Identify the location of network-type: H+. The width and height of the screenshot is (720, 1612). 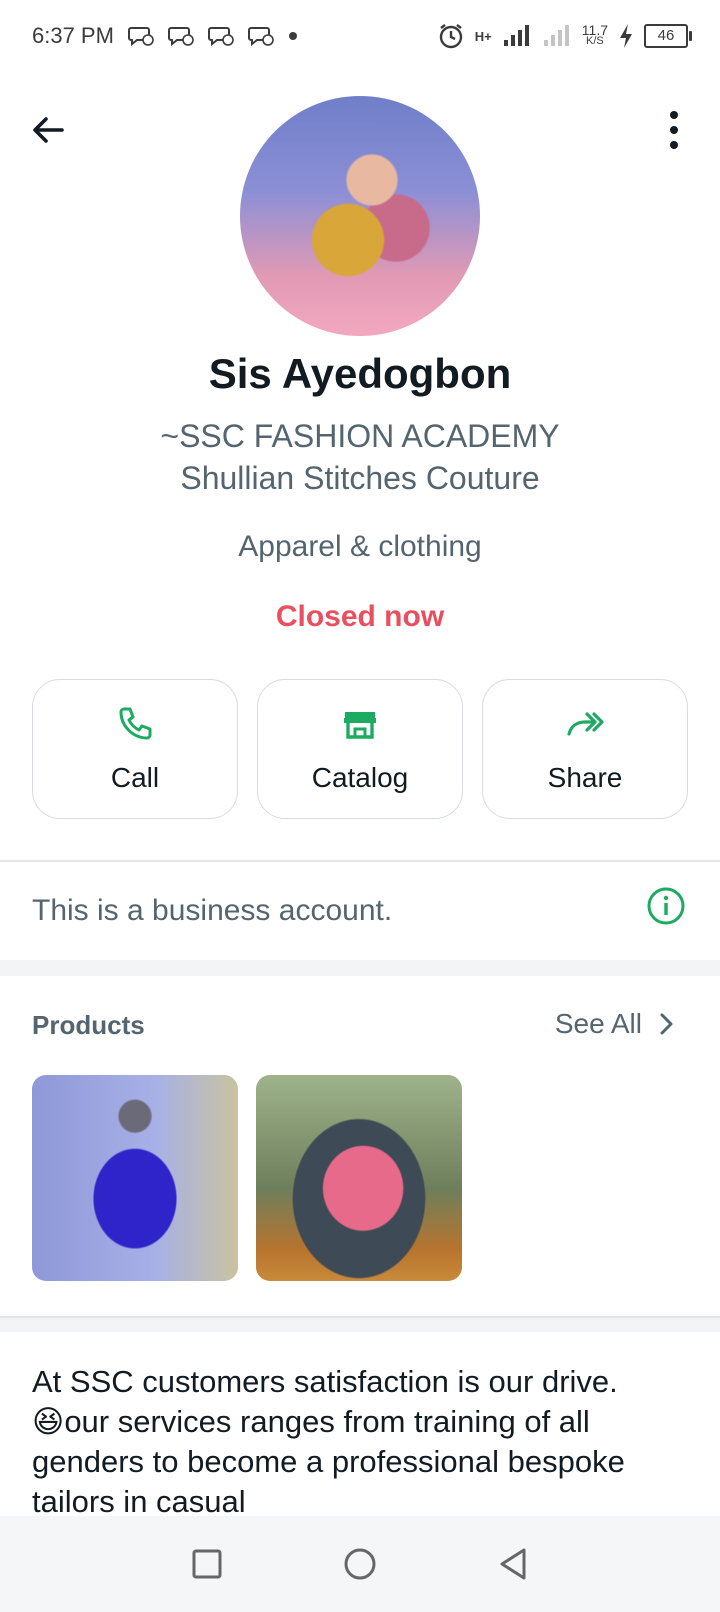
(483, 36).